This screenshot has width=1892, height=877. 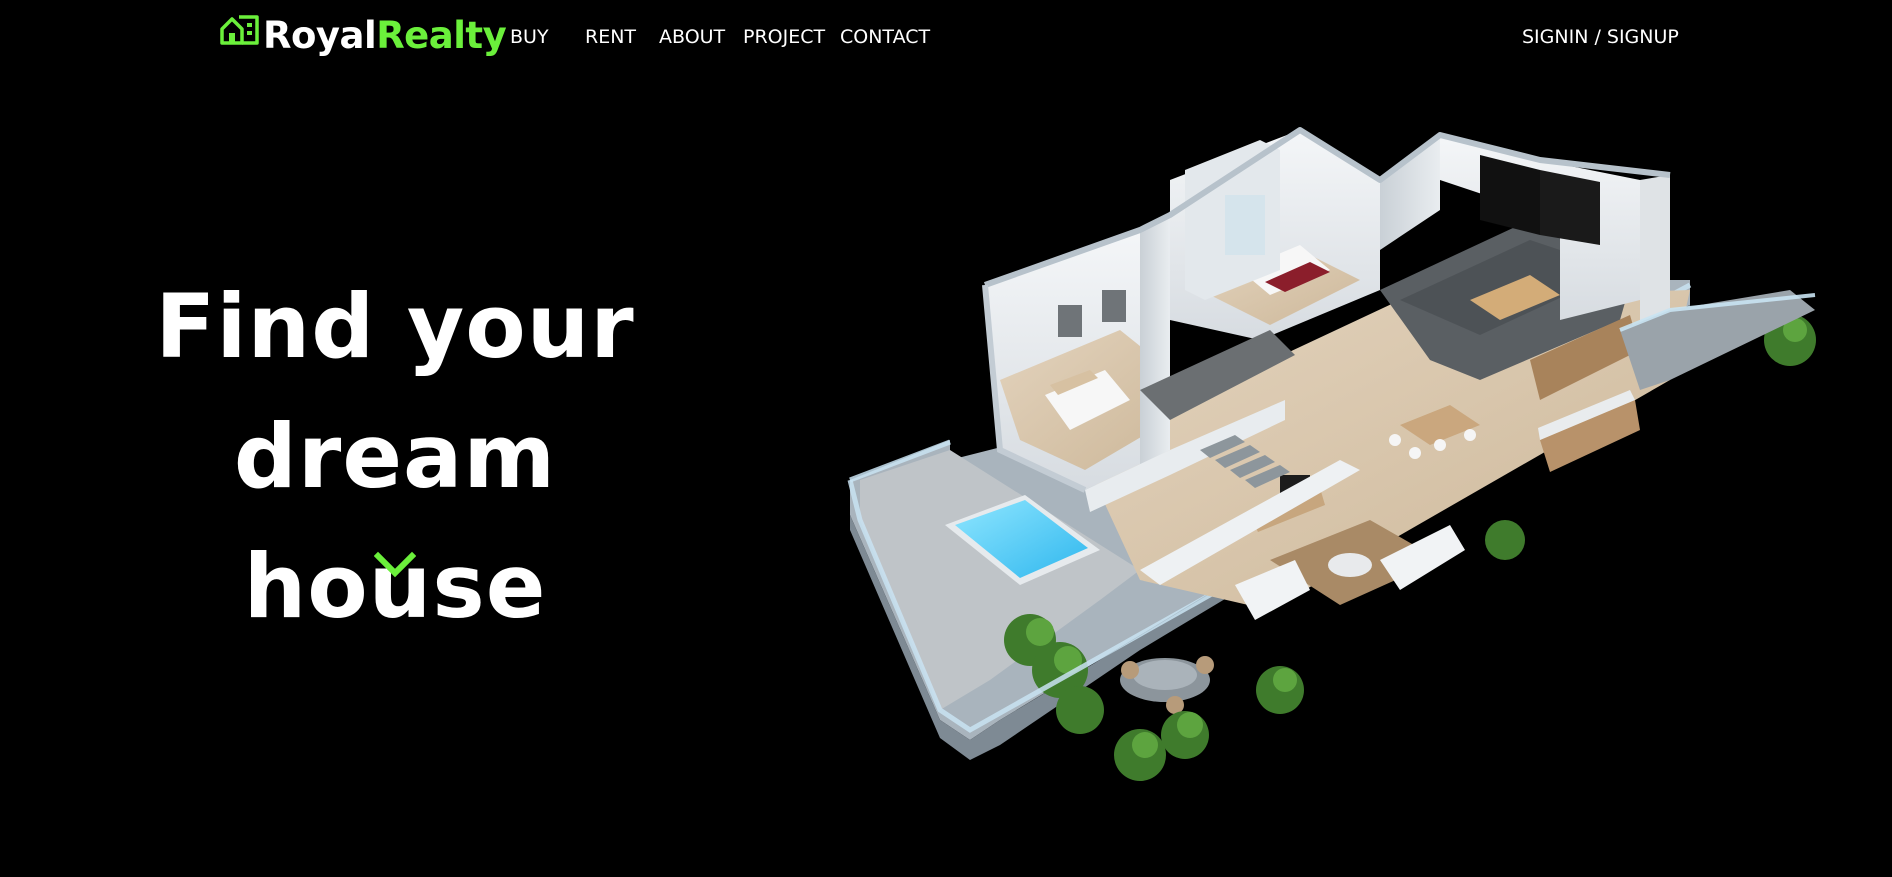 What do you see at coordinates (320, 35) in the screenshot?
I see `brand-name-royal: Royal` at bounding box center [320, 35].